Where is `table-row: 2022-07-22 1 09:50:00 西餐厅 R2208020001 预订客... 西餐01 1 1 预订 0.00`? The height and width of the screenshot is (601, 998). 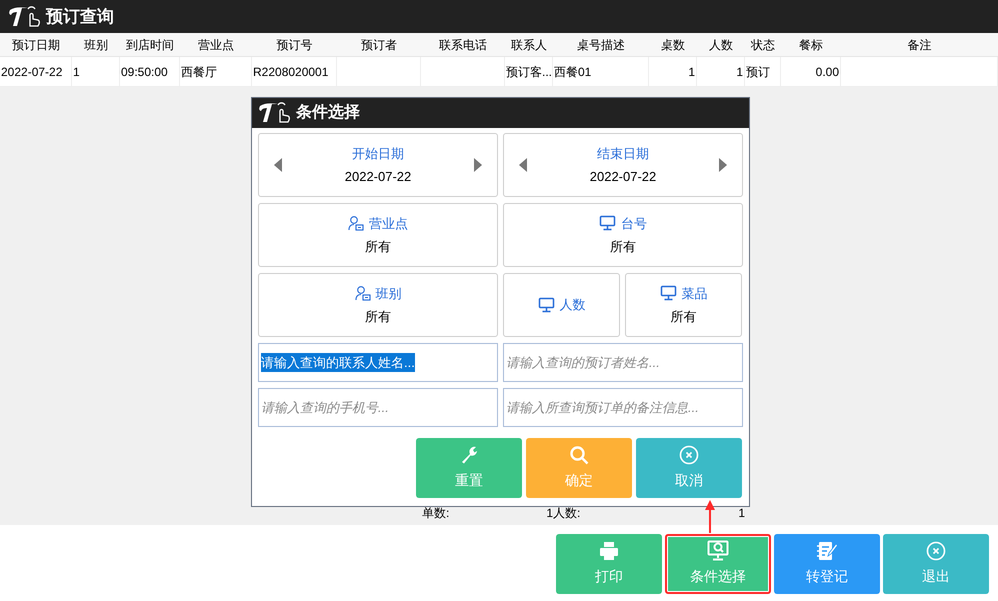 table-row: 2022-07-22 1 09:50:00 西餐厅 R2208020001 预订客... 西餐01 1 1 预订 0.00 is located at coordinates (499, 72).